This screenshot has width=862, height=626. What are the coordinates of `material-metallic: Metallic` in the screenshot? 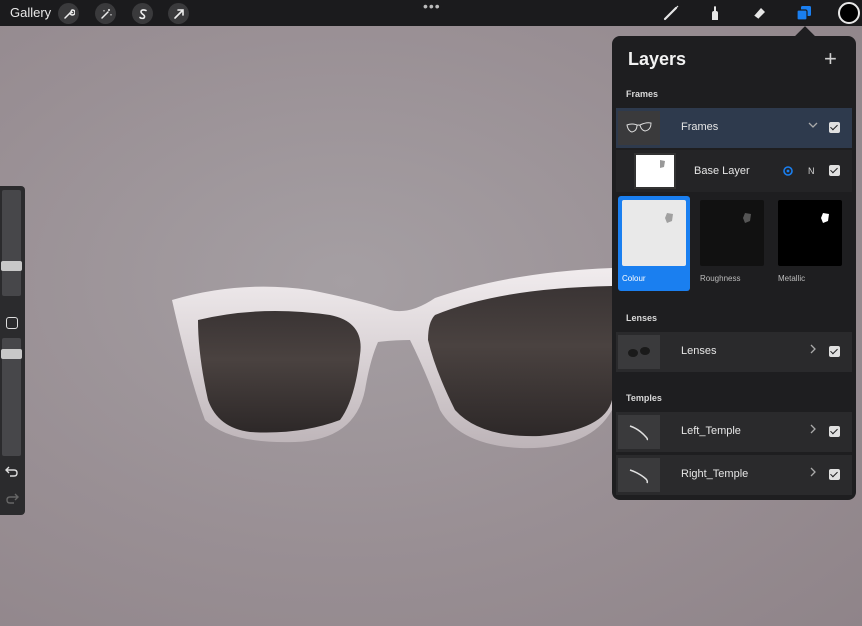 It's located at (810, 243).